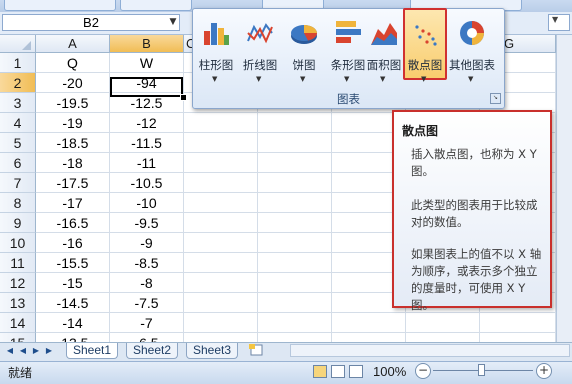 The image size is (572, 384). I want to click on cell-b: -8, so click(147, 283).